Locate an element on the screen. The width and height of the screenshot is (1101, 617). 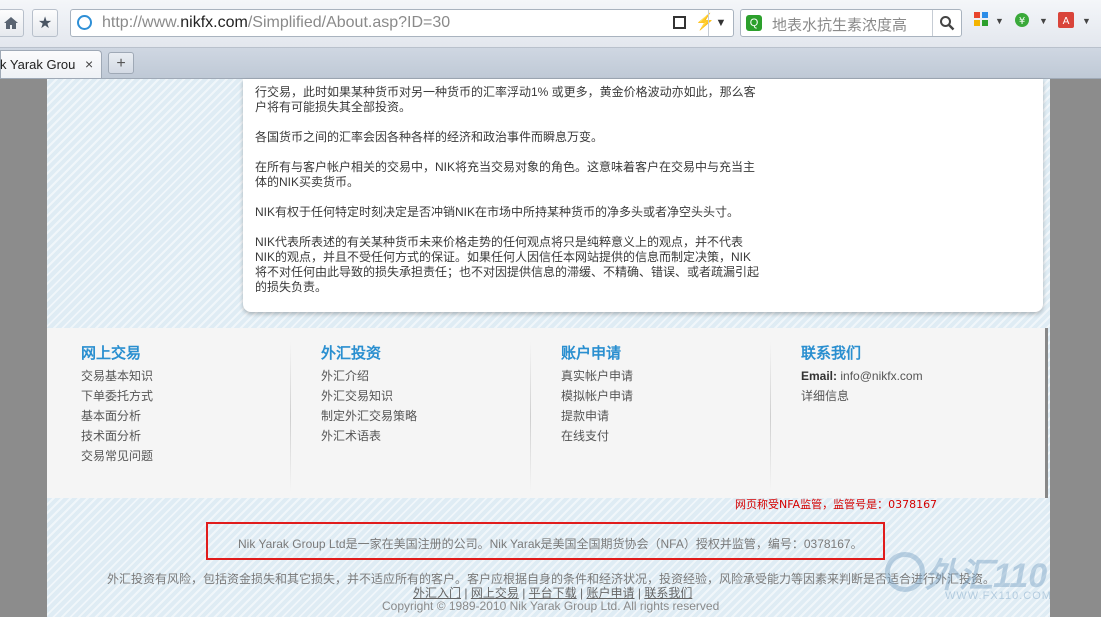
footer-column-forex: 外汇投资 外汇介绍 外汇交易知识 制定外汇交易策略 外汇术语表 is located at coordinates (369, 394).